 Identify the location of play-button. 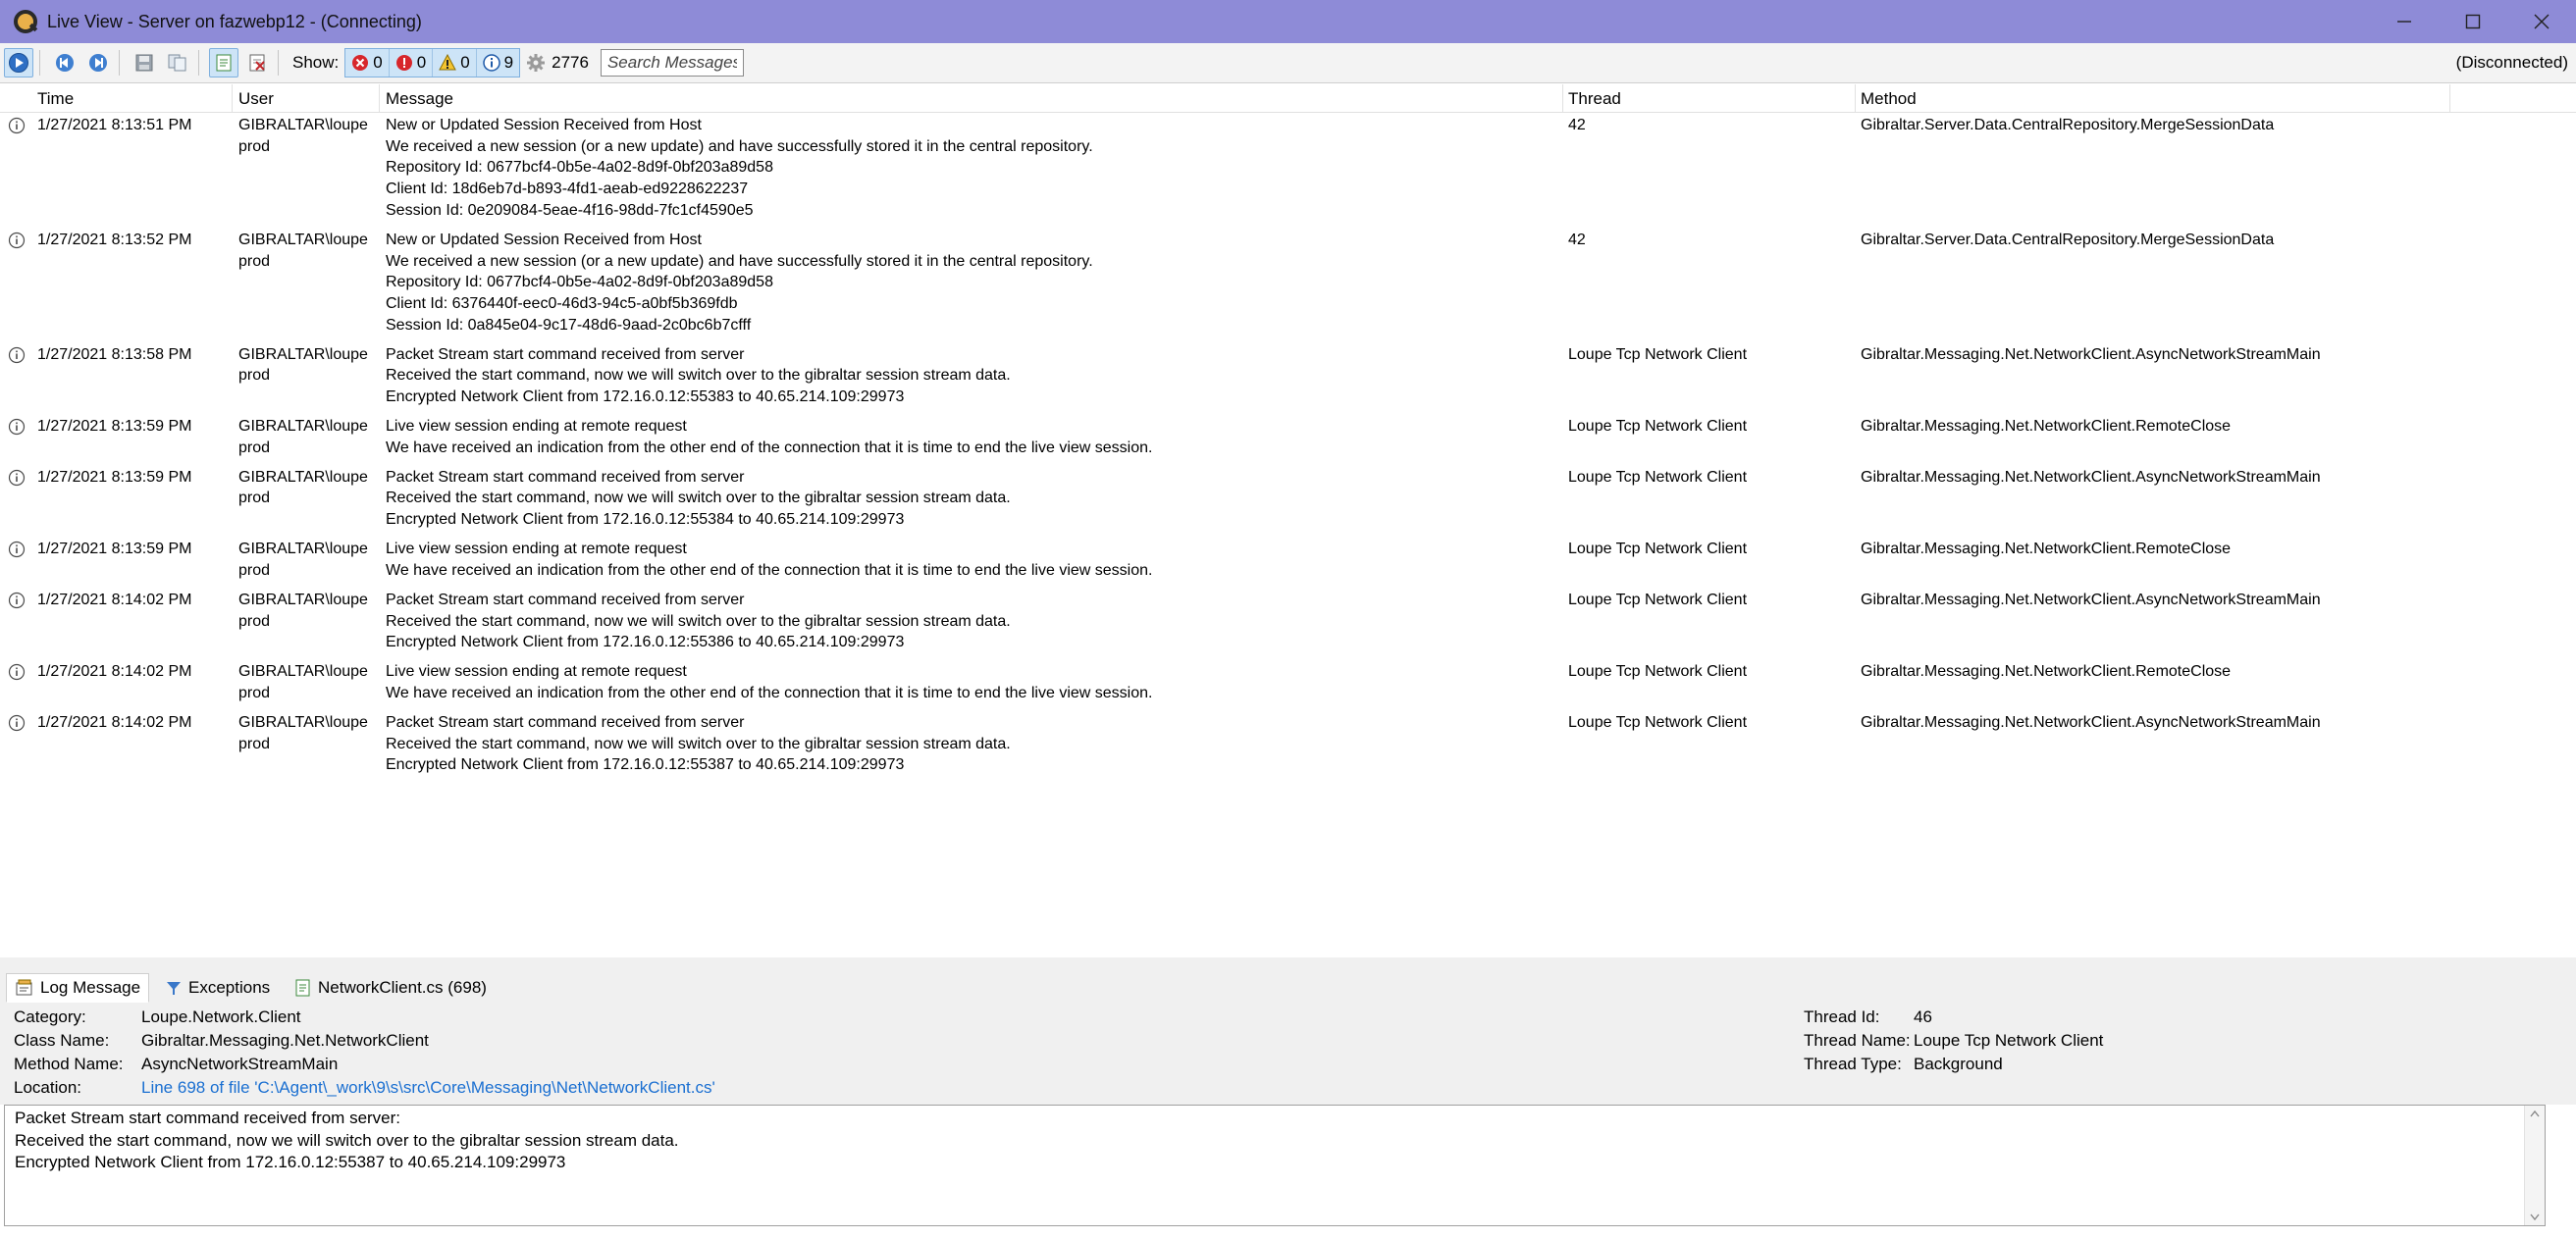
(18, 62).